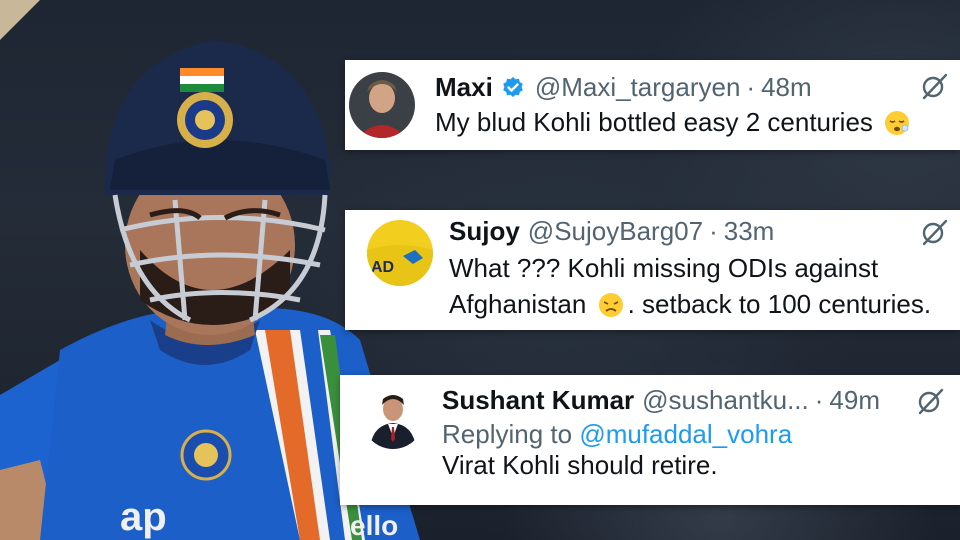 This screenshot has height=540, width=960. I want to click on display-name: Sujoy, so click(484, 231).